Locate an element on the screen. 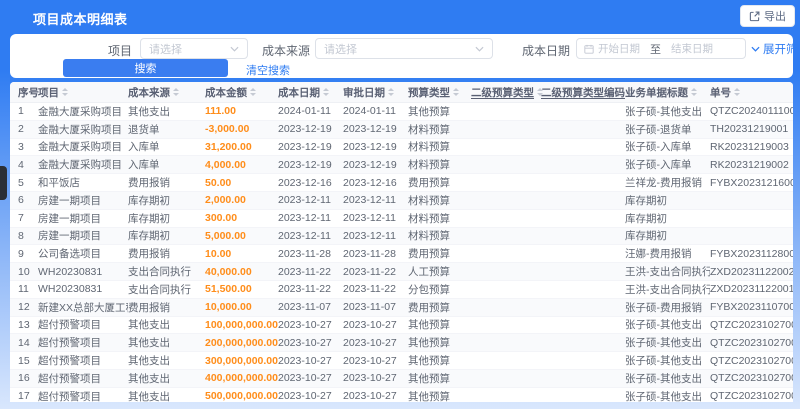  table-cell: 300,000,000.00 is located at coordinates (241, 360).